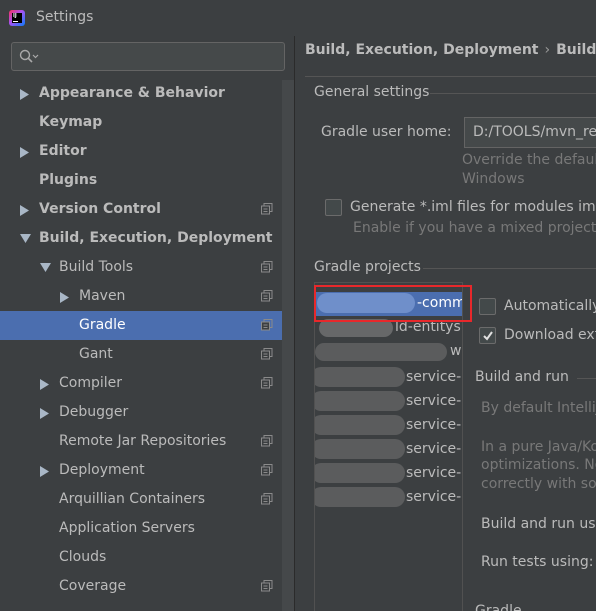 This screenshot has height=611, width=596. What do you see at coordinates (550, 335) in the screenshot?
I see `download-label: Download ext` at bounding box center [550, 335].